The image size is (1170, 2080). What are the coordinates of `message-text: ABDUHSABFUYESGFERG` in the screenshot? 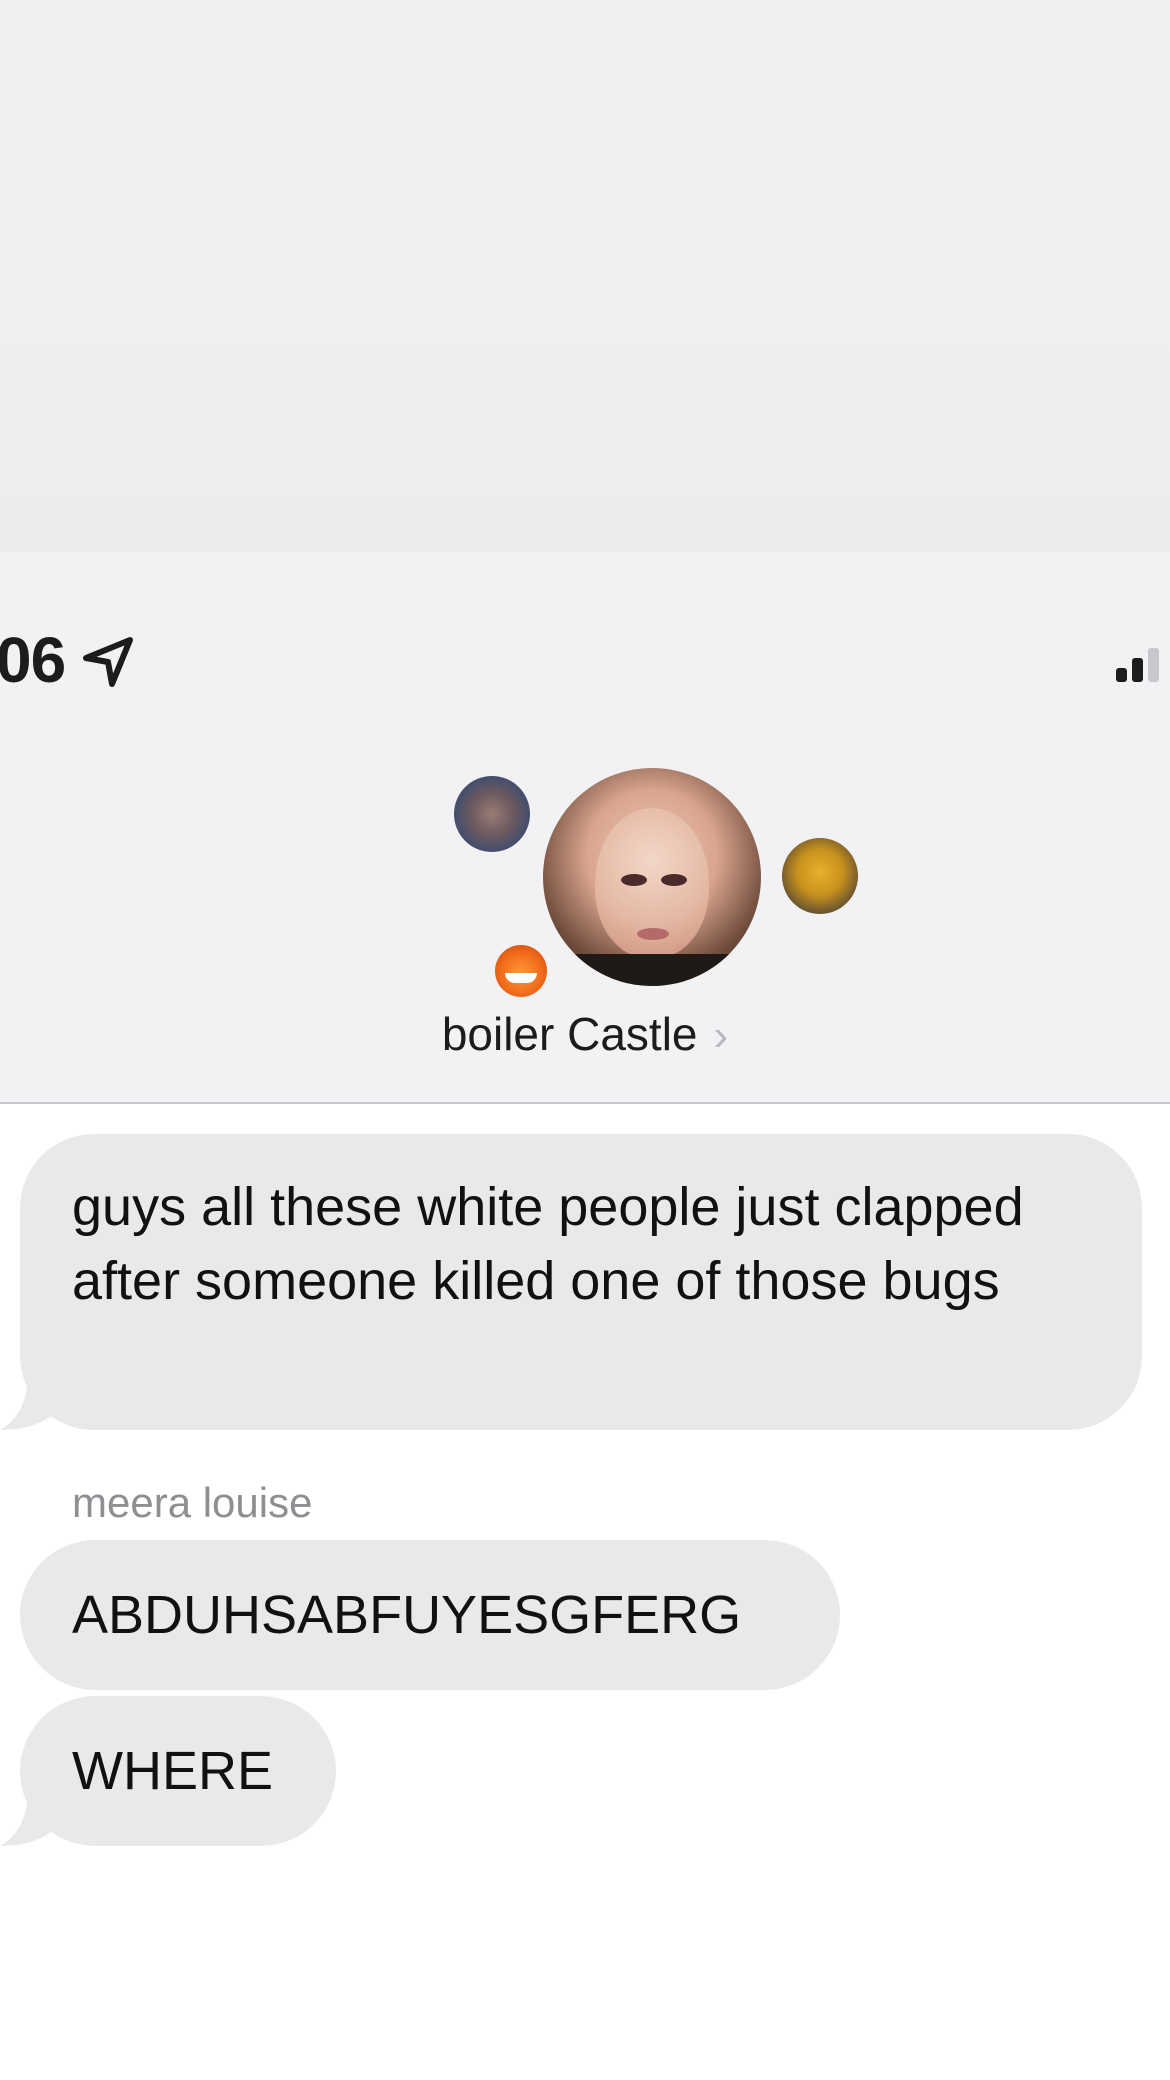 It's located at (407, 1615).